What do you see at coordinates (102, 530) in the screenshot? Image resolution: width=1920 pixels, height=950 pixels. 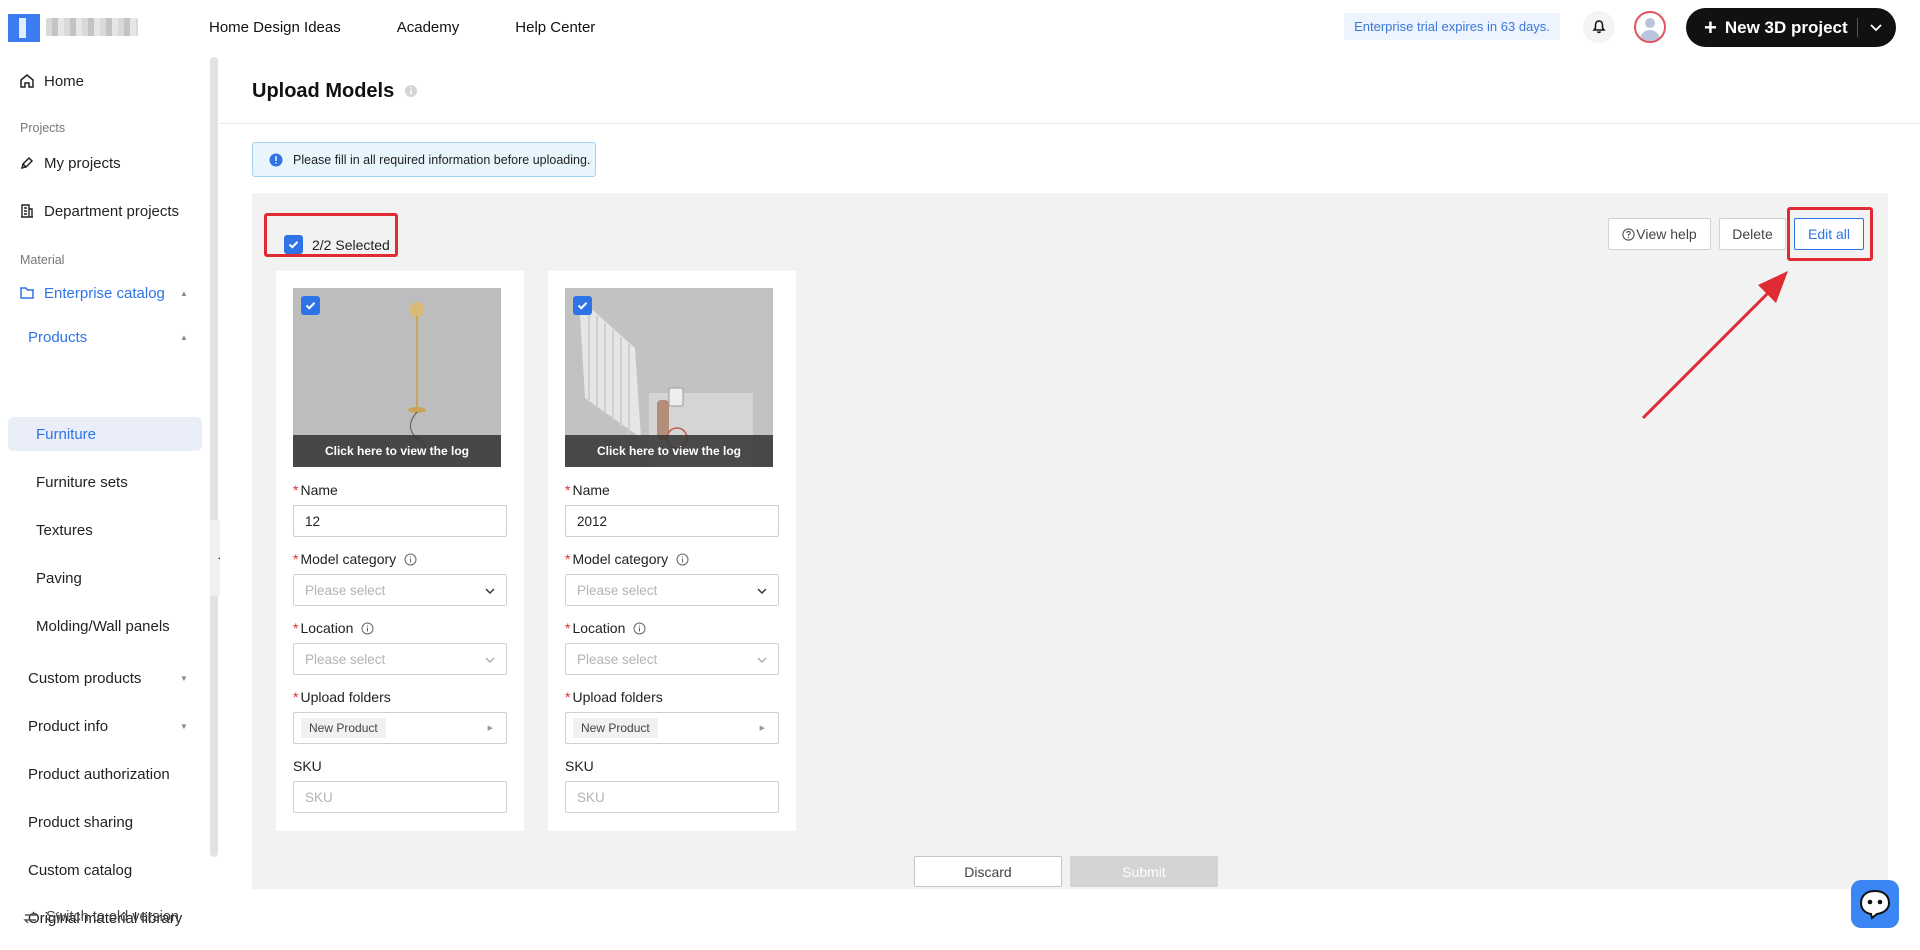 I see `sidebar-item-textures: Textures` at bounding box center [102, 530].